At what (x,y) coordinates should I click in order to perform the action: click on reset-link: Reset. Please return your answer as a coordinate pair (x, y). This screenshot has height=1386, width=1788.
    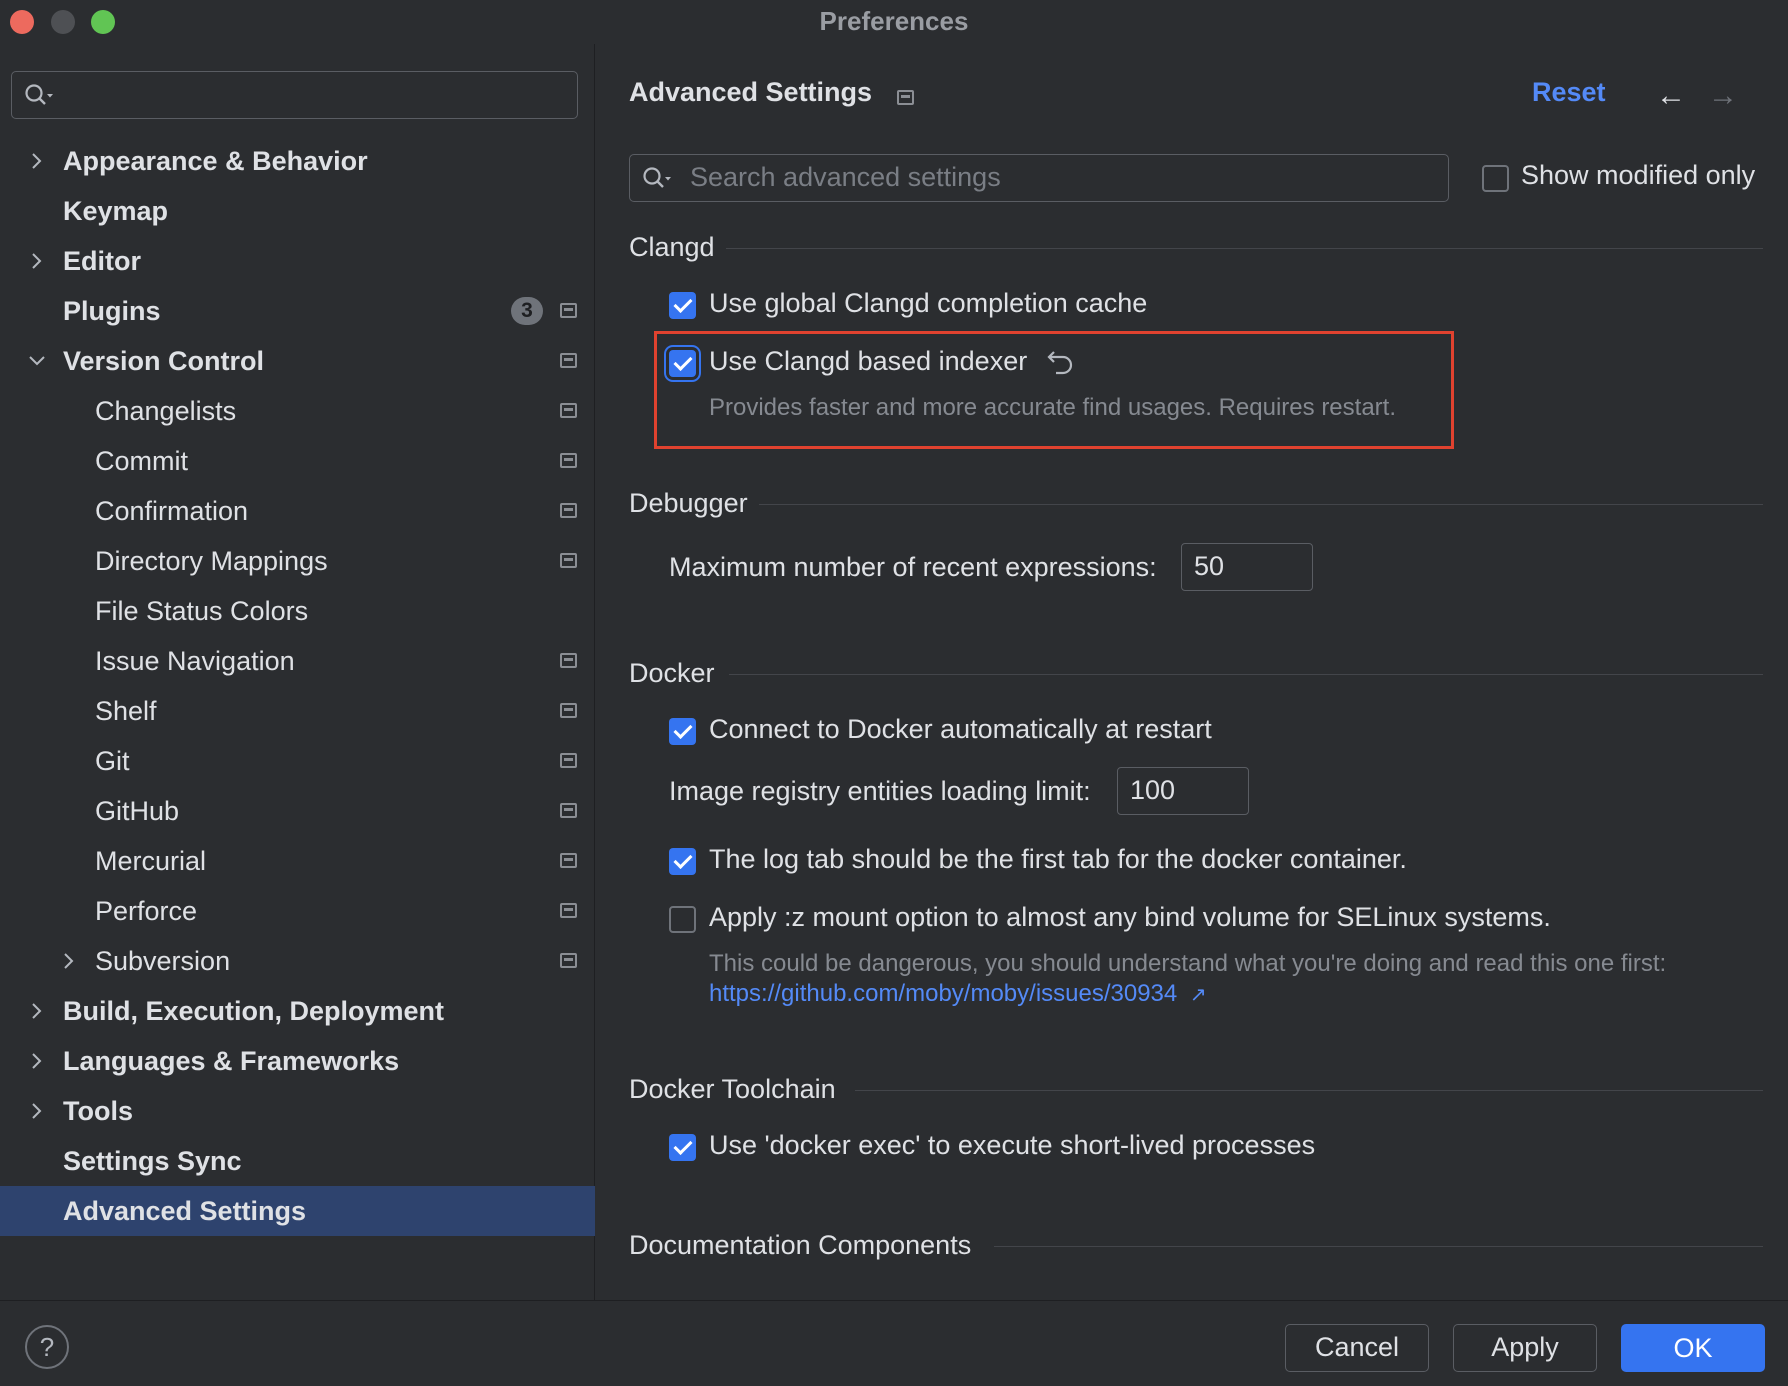
    Looking at the image, I should click on (1569, 92).